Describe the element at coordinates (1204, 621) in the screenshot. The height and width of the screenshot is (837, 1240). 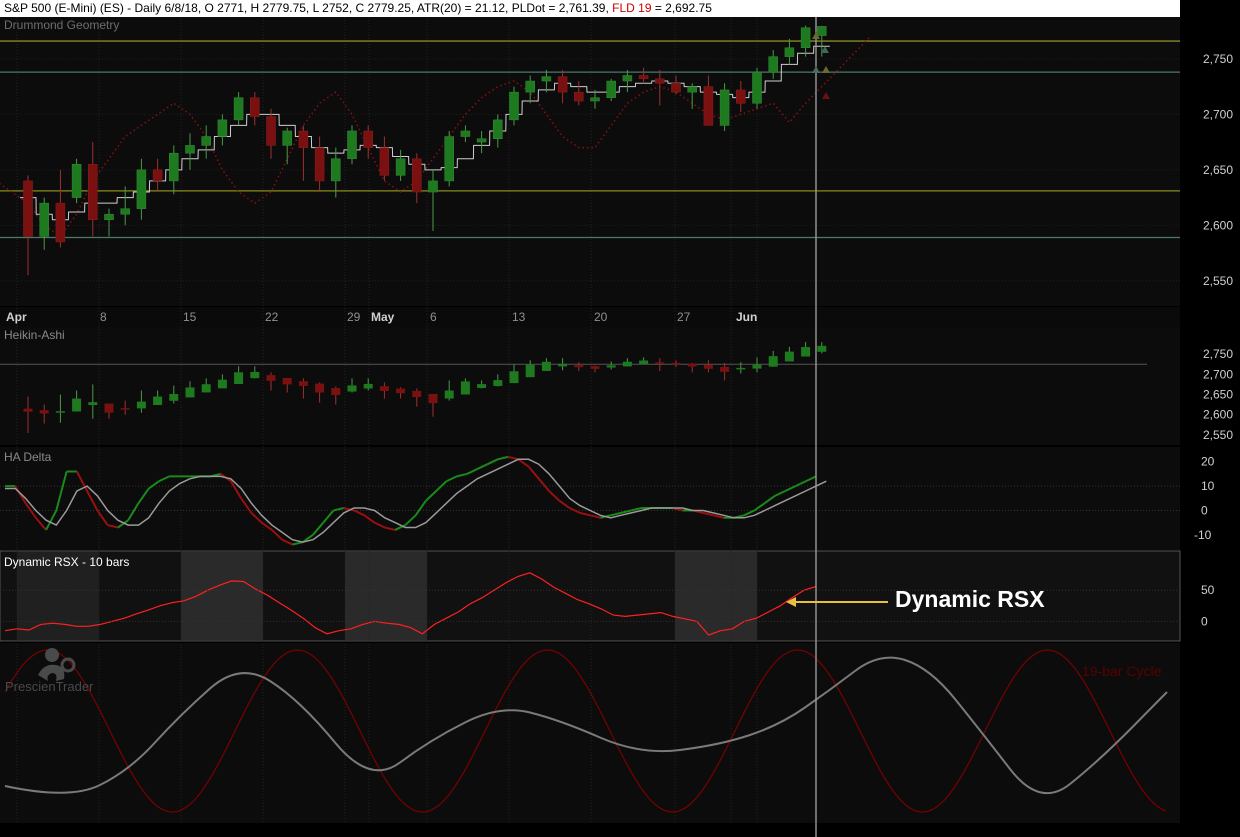
I see `rsx-tick-label: 0` at that location.